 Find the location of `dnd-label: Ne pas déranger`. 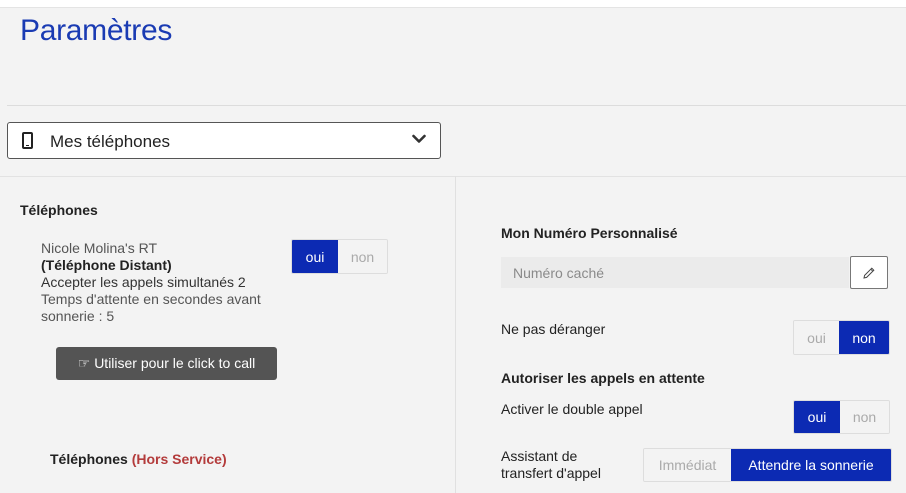

dnd-label: Ne pas déranger is located at coordinates (553, 329).